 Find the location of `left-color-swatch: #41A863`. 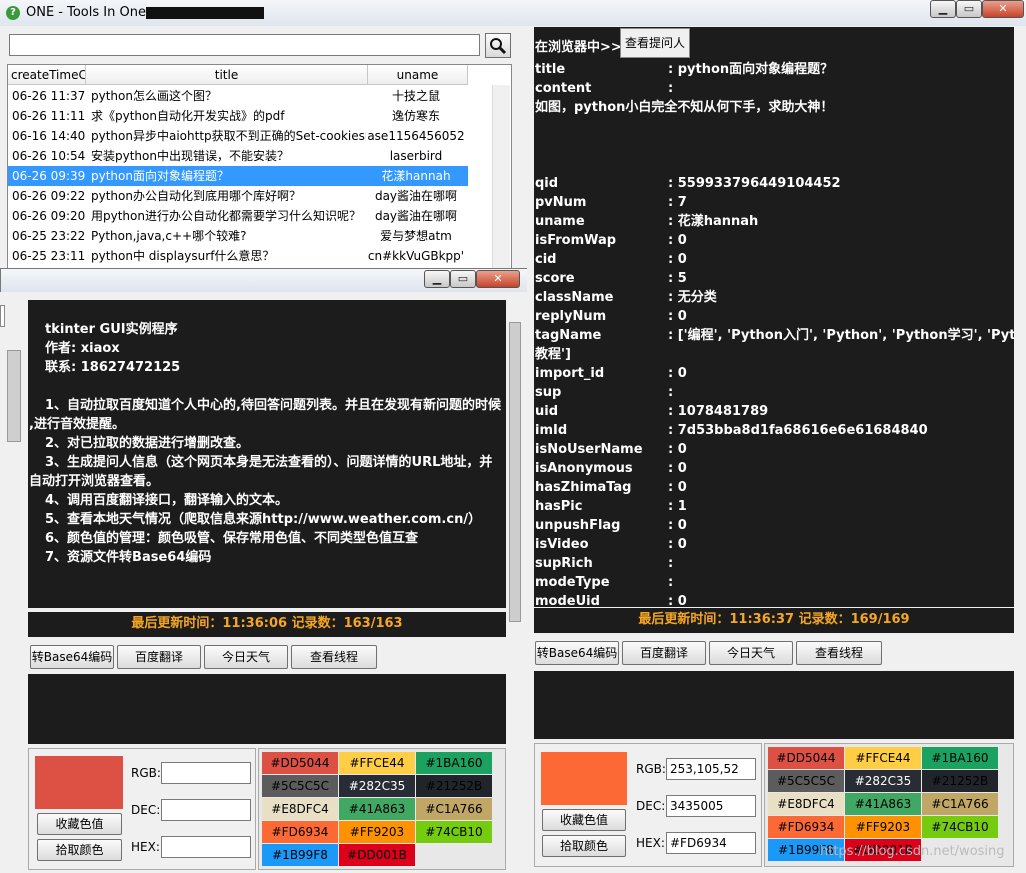

left-color-swatch: #41A863 is located at coordinates (377, 809).